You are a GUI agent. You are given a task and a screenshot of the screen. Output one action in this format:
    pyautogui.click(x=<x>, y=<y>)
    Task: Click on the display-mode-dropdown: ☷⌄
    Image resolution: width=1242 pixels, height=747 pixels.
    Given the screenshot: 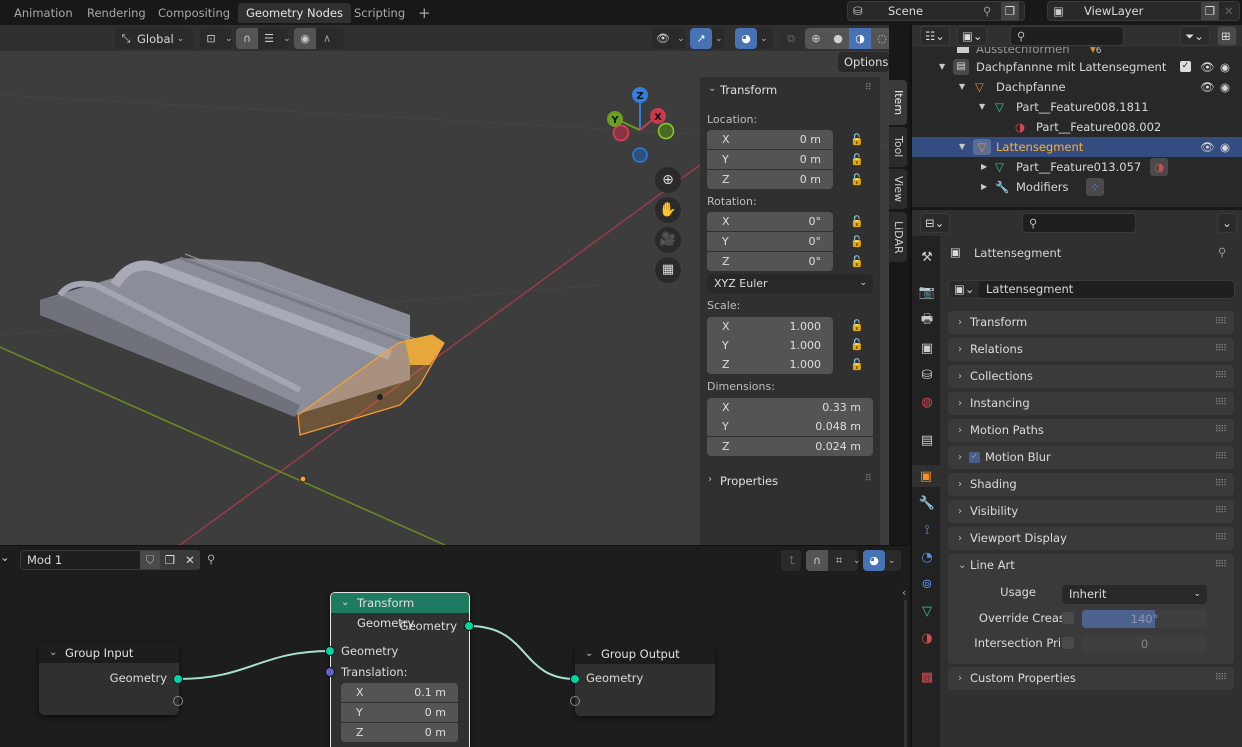 What is the action you would take?
    pyautogui.click(x=935, y=36)
    